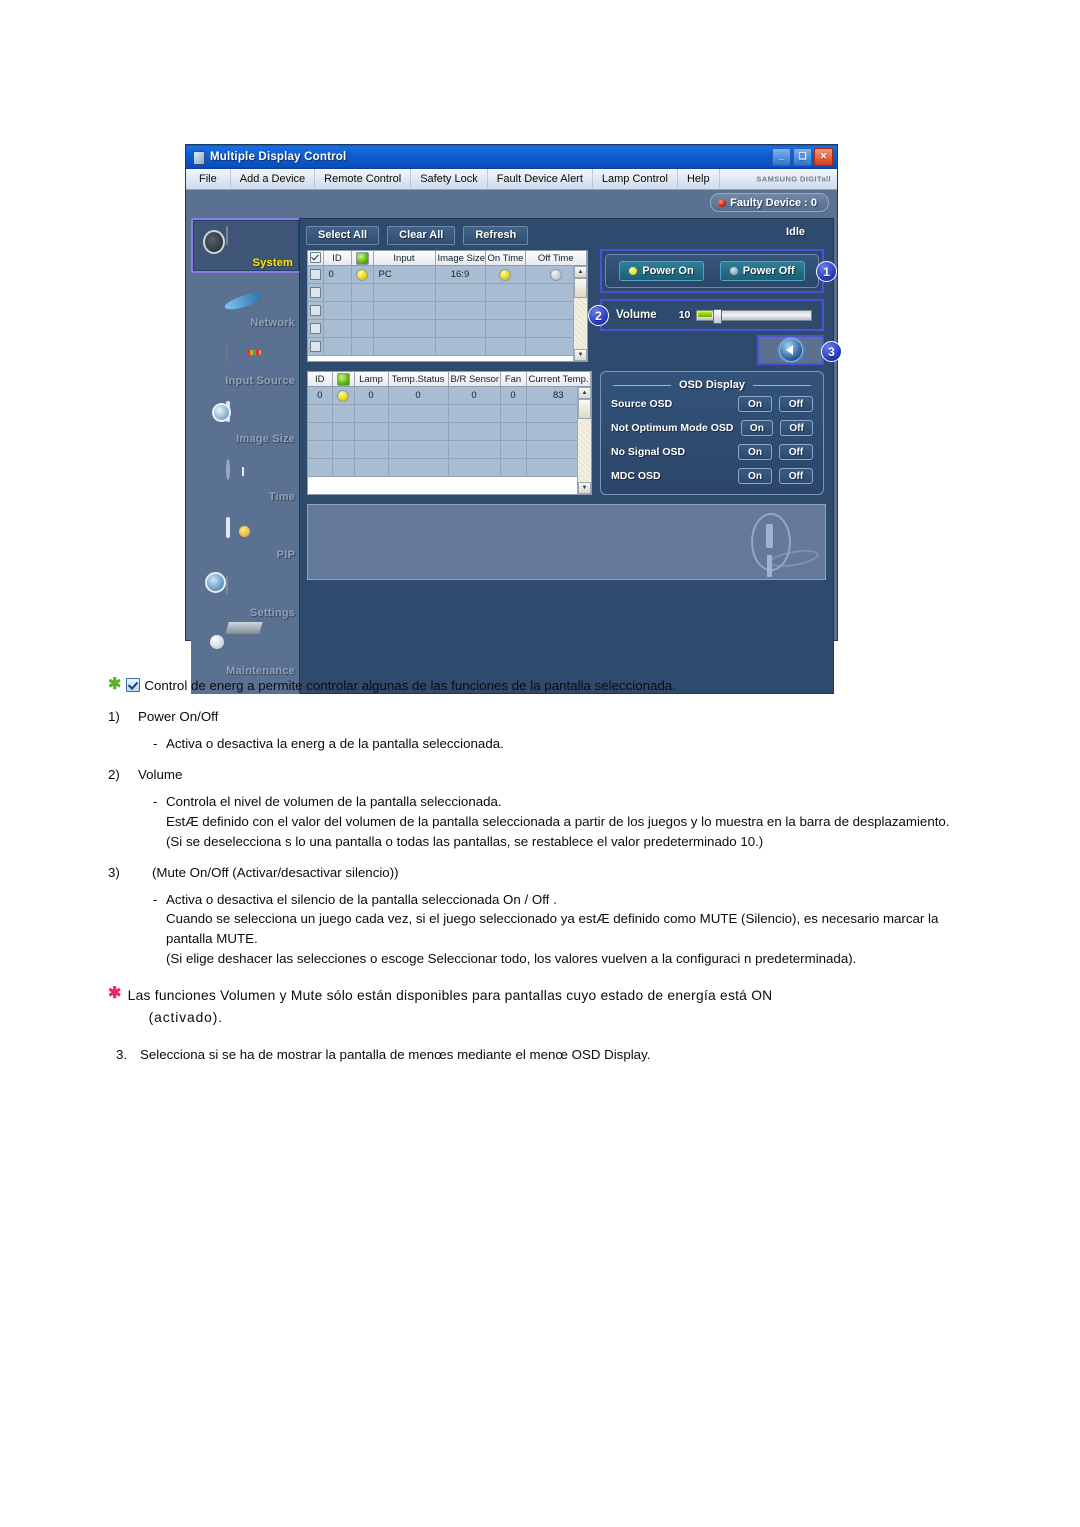  What do you see at coordinates (449, 179) in the screenshot?
I see `menu-item-safety-lock: Safety Lock` at bounding box center [449, 179].